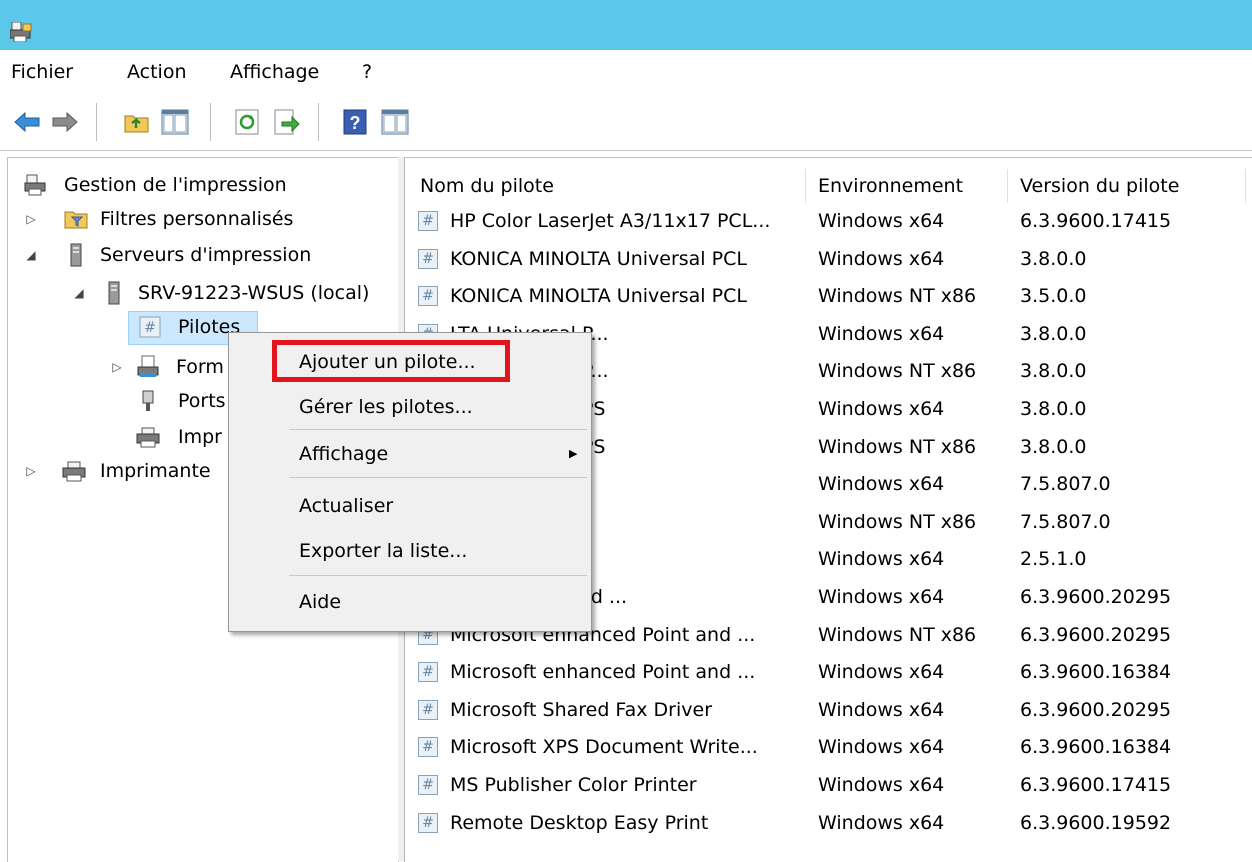 The width and height of the screenshot is (1252, 862). I want to click on filter-folder-icon, so click(76, 220).